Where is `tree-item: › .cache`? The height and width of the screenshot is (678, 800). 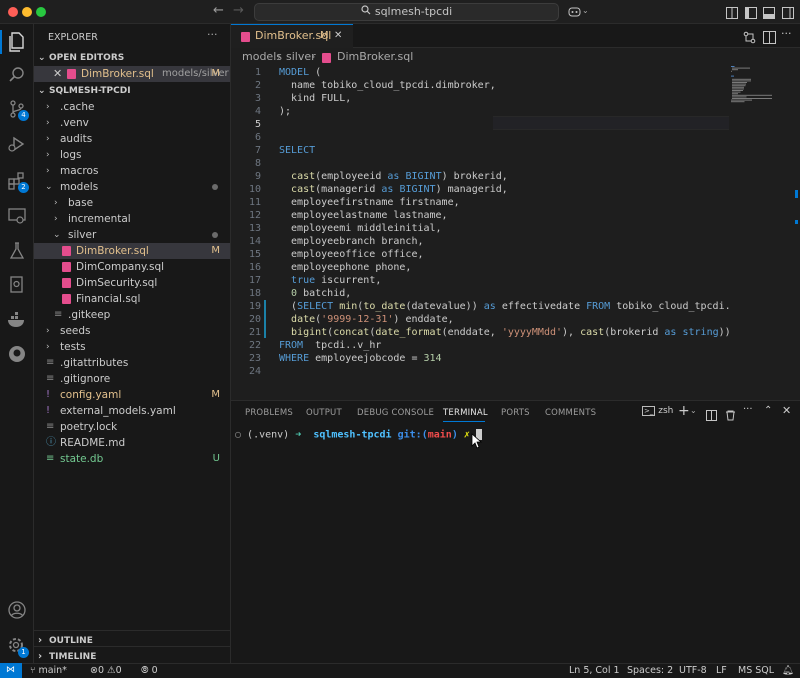 tree-item: › .cache is located at coordinates (132, 107).